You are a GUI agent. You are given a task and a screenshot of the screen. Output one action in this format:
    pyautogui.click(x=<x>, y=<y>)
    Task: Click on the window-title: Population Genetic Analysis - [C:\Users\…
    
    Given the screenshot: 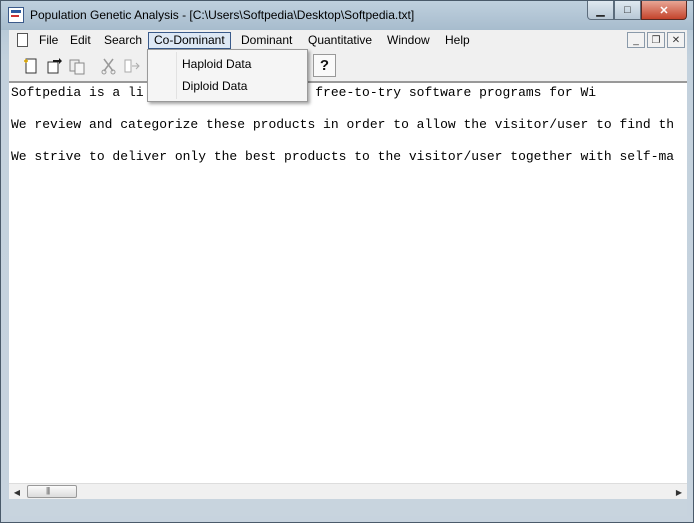 What is the action you would take?
    pyautogui.click(x=222, y=15)
    